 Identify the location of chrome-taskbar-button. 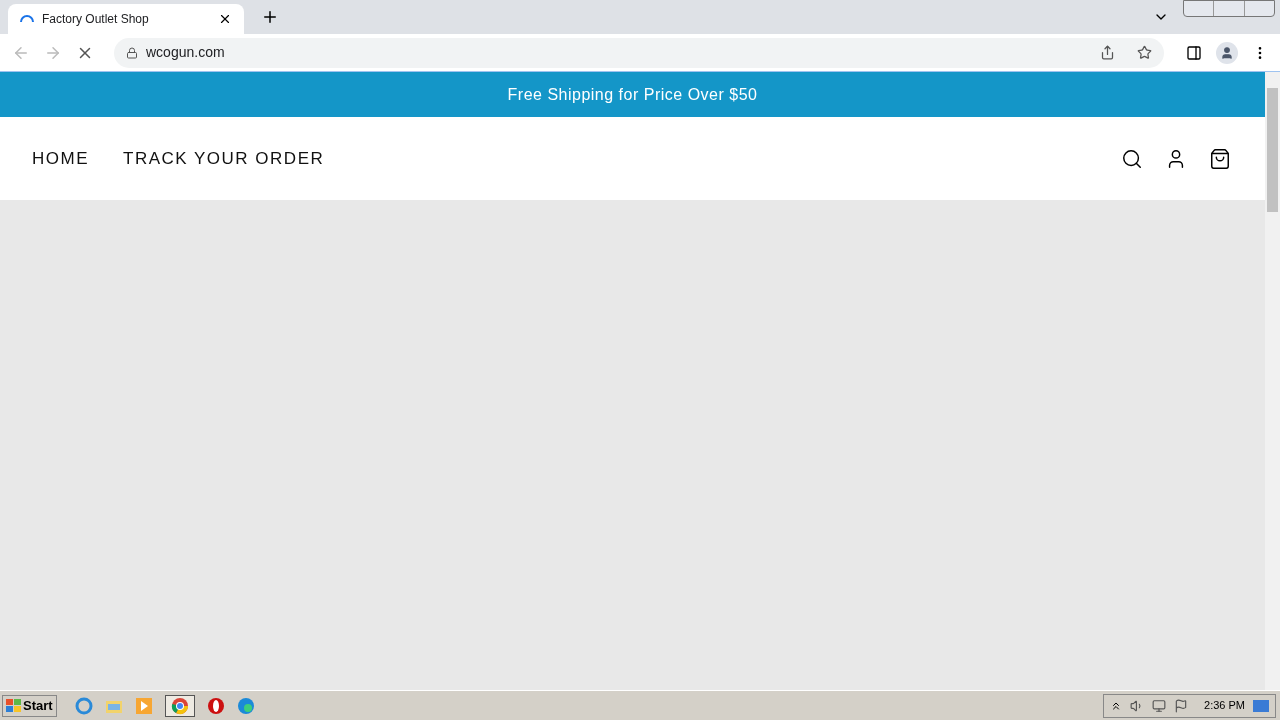
(179, 705).